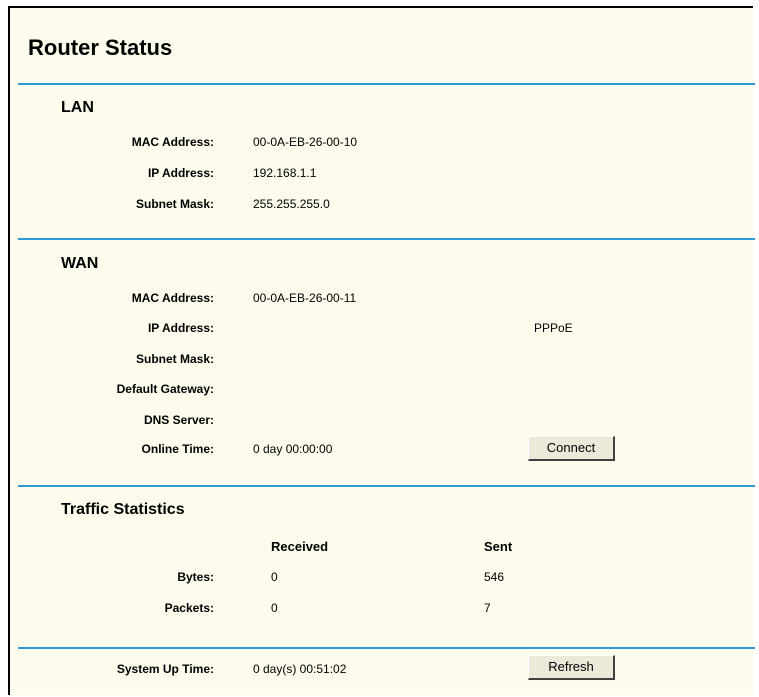  I want to click on lan-ip-value: 192.168.1.1, so click(285, 173).